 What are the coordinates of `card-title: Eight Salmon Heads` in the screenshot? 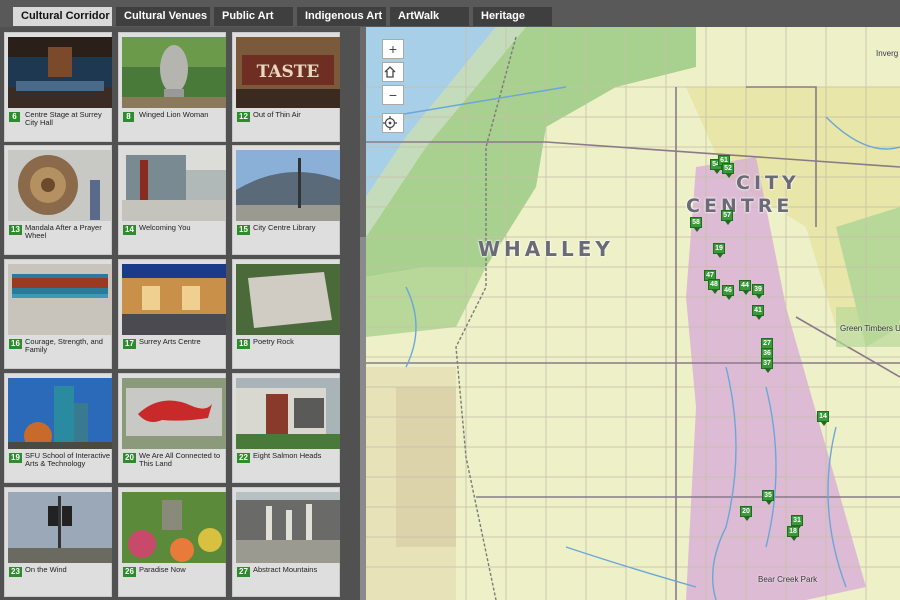 It's located at (287, 455).